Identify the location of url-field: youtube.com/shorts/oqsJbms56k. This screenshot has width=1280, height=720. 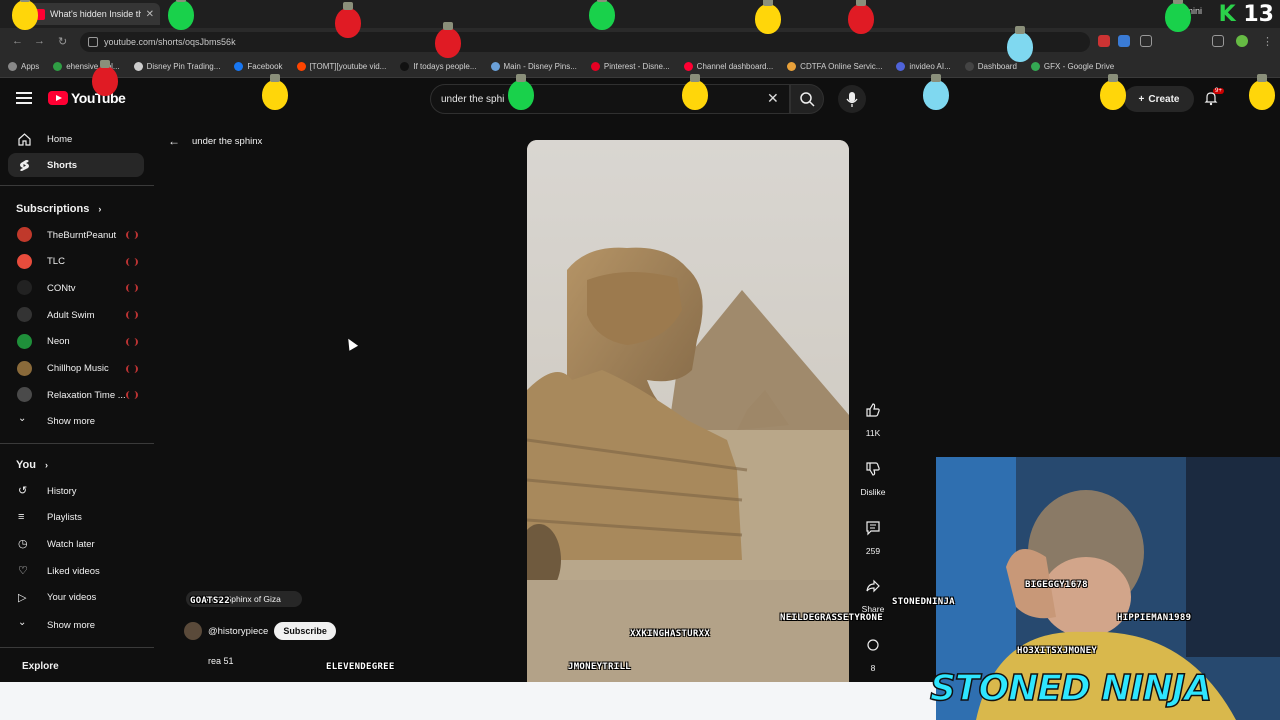
(585, 42).